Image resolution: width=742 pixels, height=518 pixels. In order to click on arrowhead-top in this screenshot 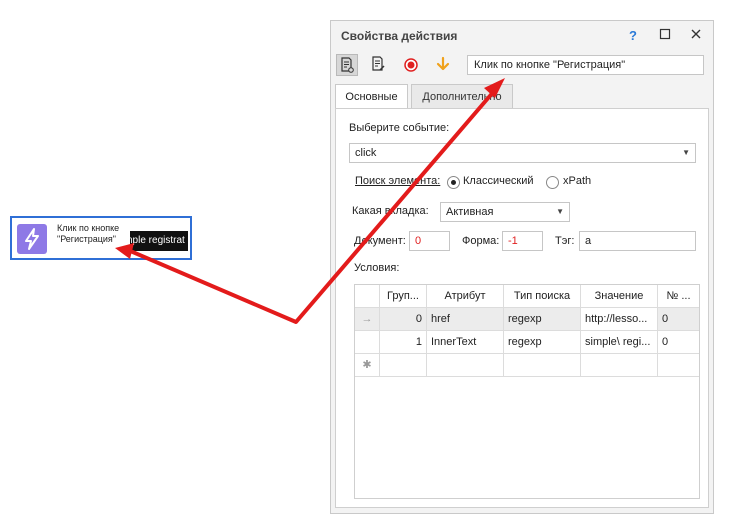, I will do `click(494, 88)`.